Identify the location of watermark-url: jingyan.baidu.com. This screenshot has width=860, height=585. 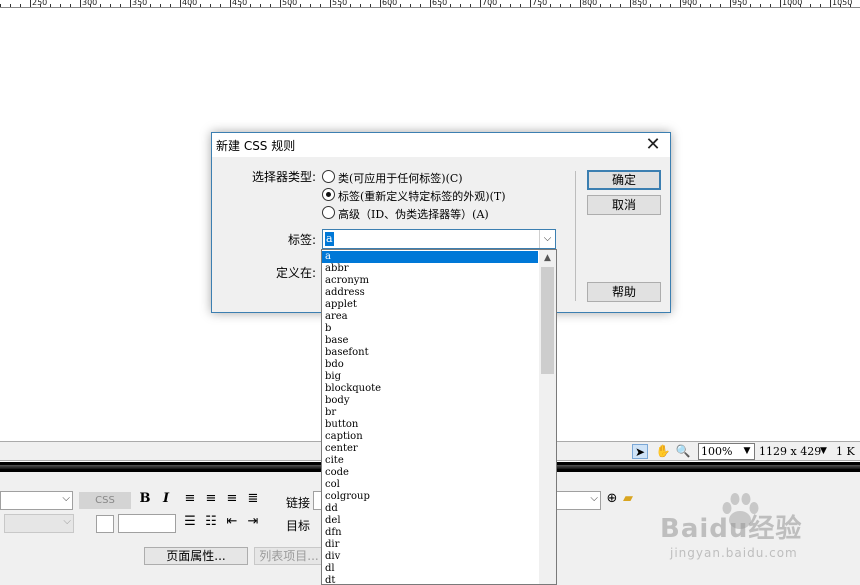
(734, 553).